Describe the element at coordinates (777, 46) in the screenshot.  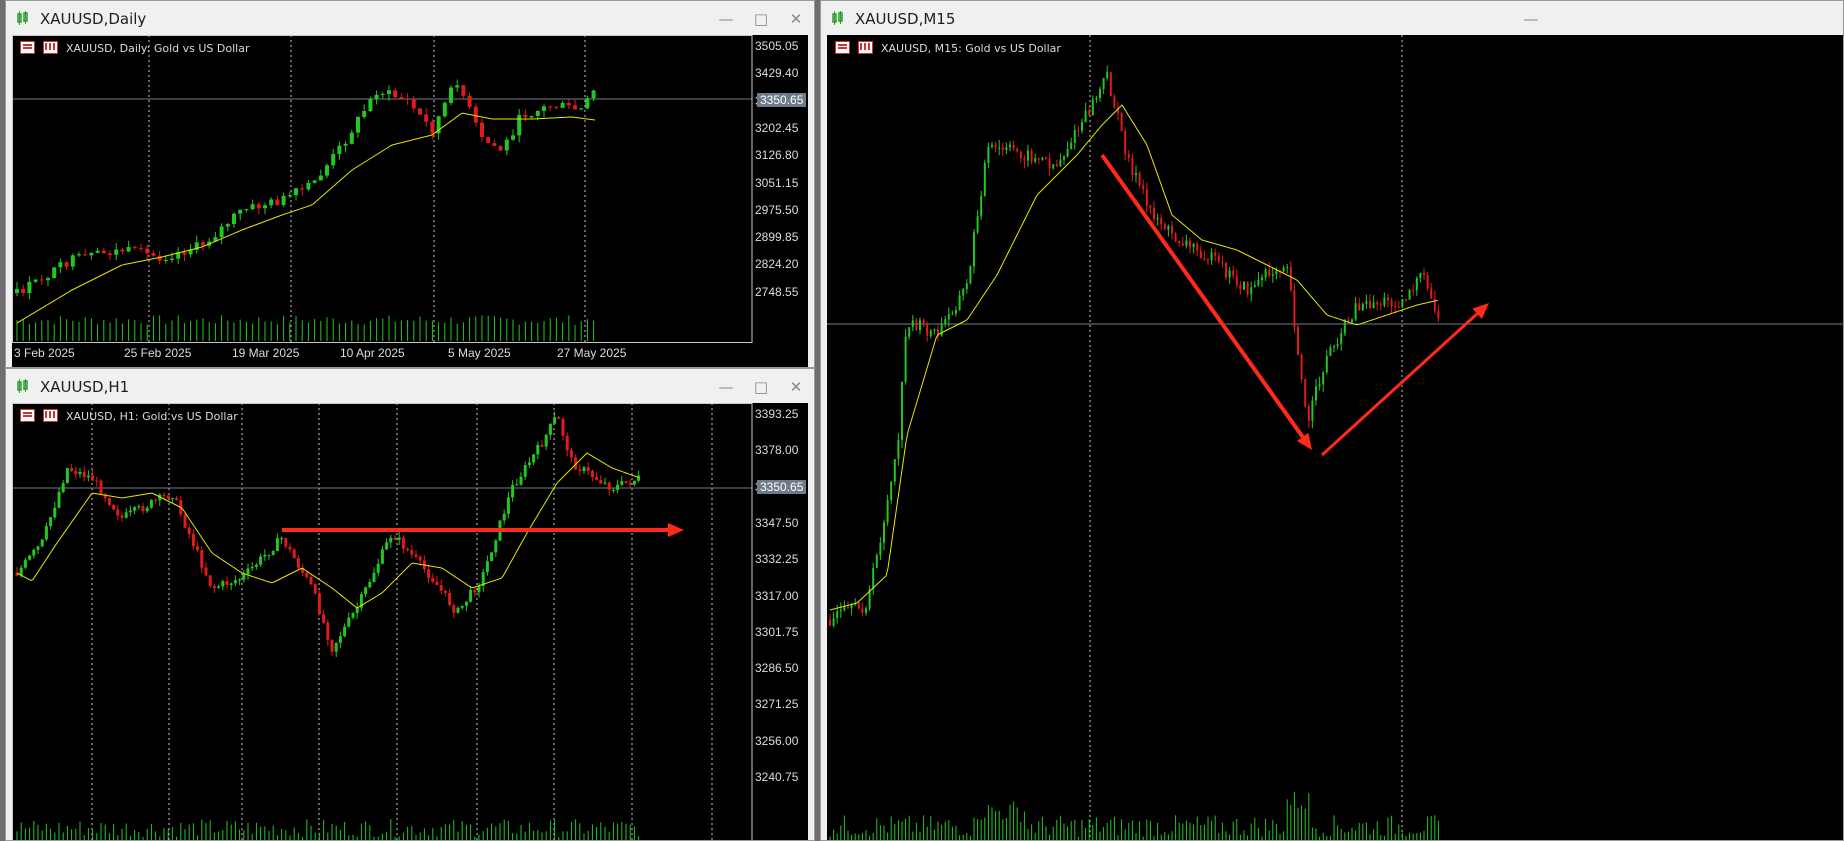
I see `price-axis-label: 3505.05` at that location.